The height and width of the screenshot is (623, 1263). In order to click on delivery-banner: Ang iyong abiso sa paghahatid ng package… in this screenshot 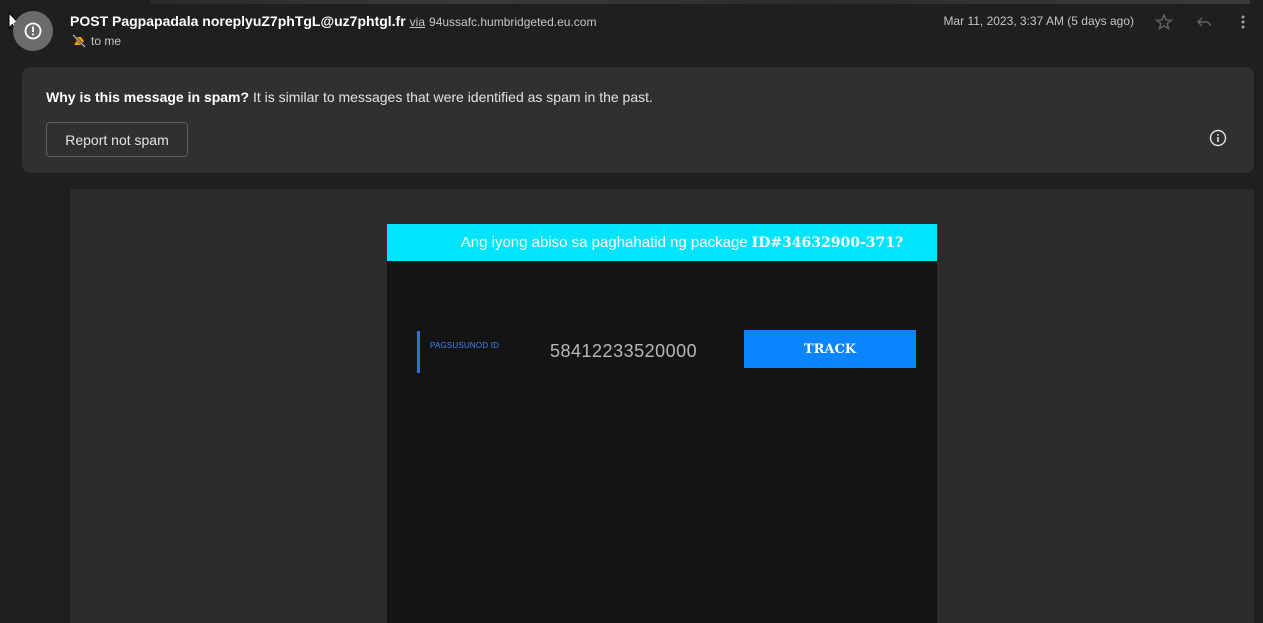, I will do `click(662, 242)`.